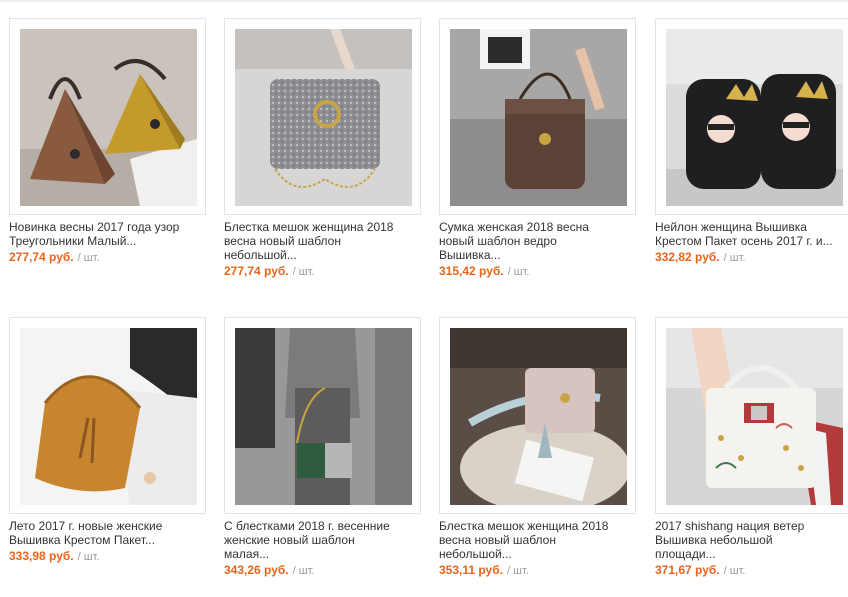  I want to click on silver-glitter-bag-image, so click(323, 117).